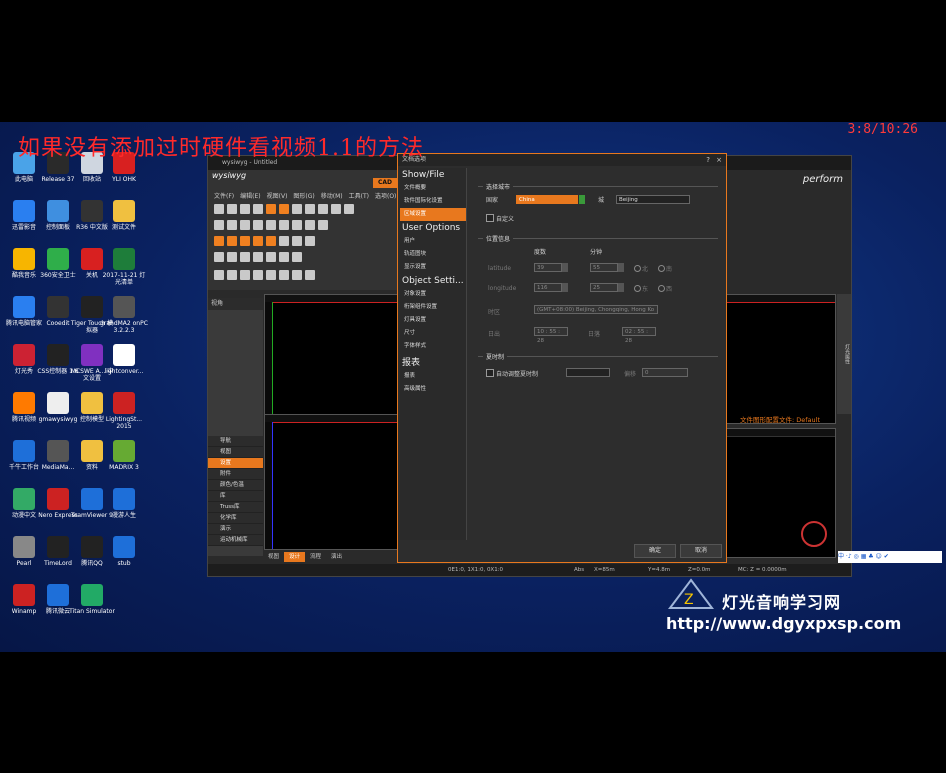 The width and height of the screenshot is (946, 773). Describe the element at coordinates (332, 196) in the screenshot. I see `menu-item: 移动(M)` at that location.